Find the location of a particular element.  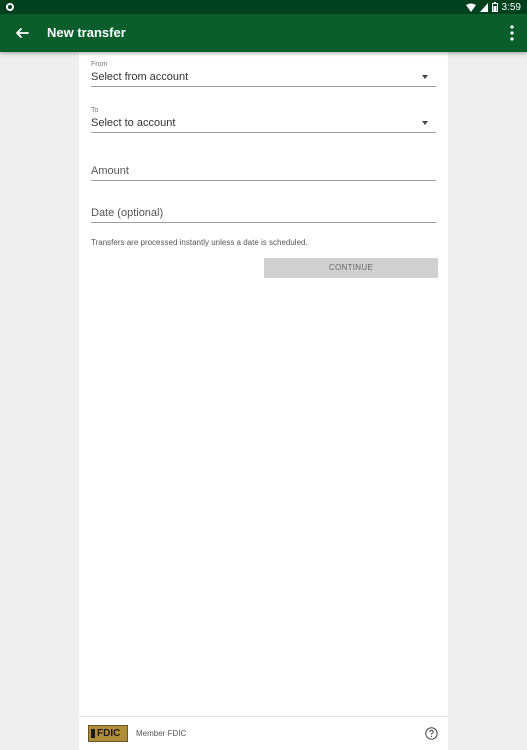

amount-field: Amount is located at coordinates (263, 173).